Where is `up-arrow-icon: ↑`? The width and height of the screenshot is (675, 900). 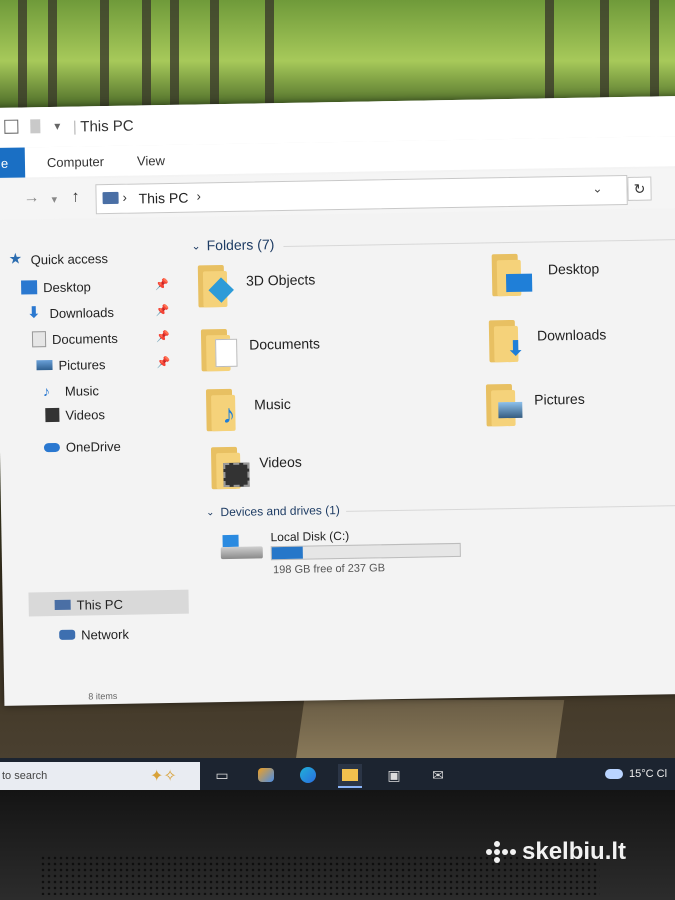
up-arrow-icon: ↑ is located at coordinates (75, 198).